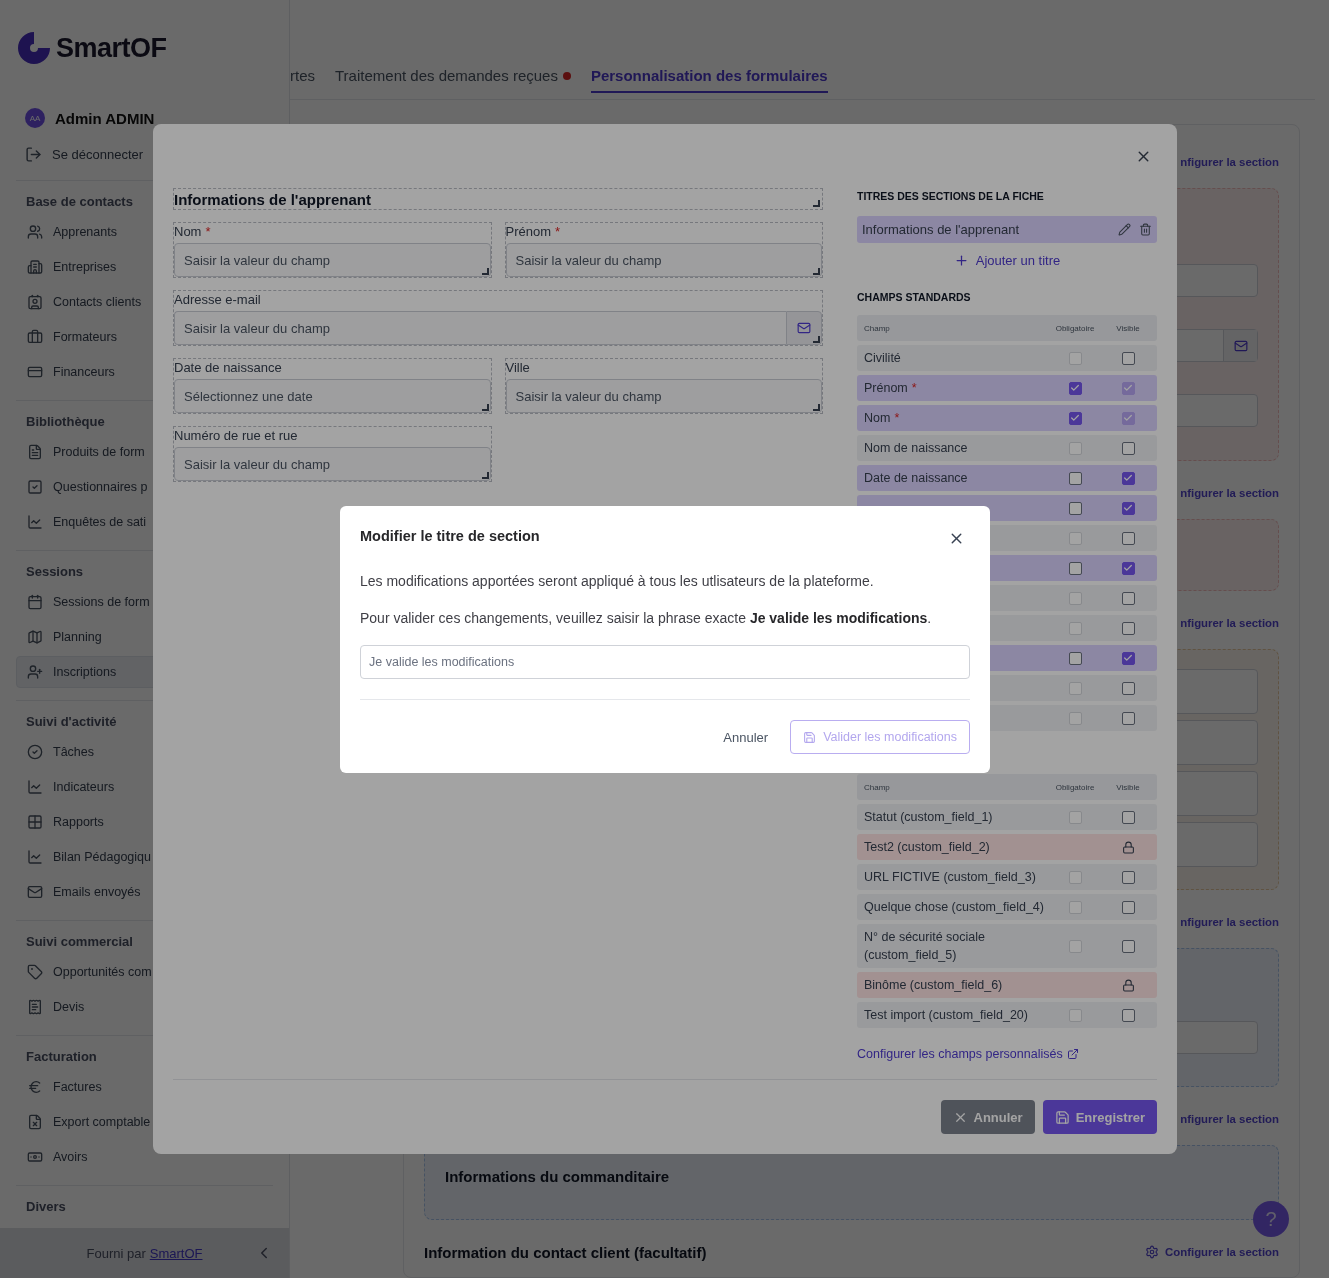 The image size is (1329, 1278). Describe the element at coordinates (45, 1207) in the screenshot. I see `group-title: Divers` at that location.